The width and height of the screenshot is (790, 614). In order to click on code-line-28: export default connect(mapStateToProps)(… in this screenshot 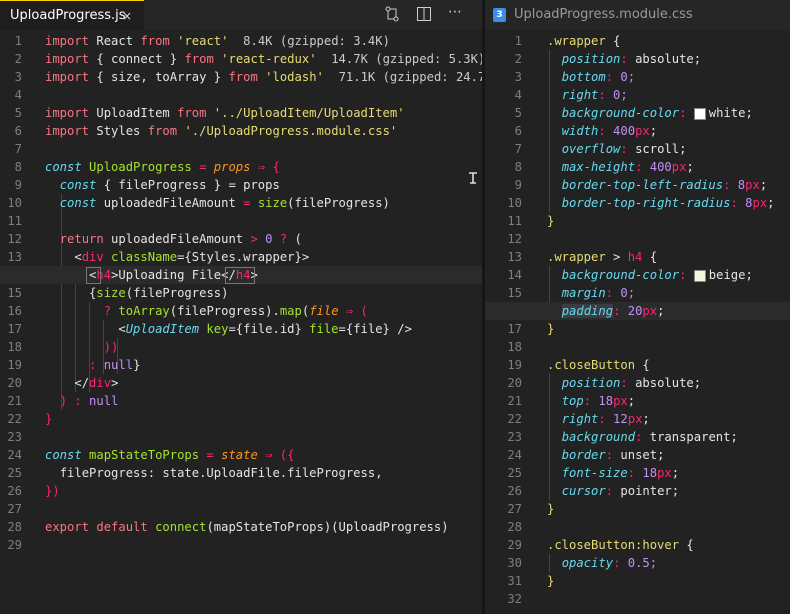, I will do `click(247, 527)`.